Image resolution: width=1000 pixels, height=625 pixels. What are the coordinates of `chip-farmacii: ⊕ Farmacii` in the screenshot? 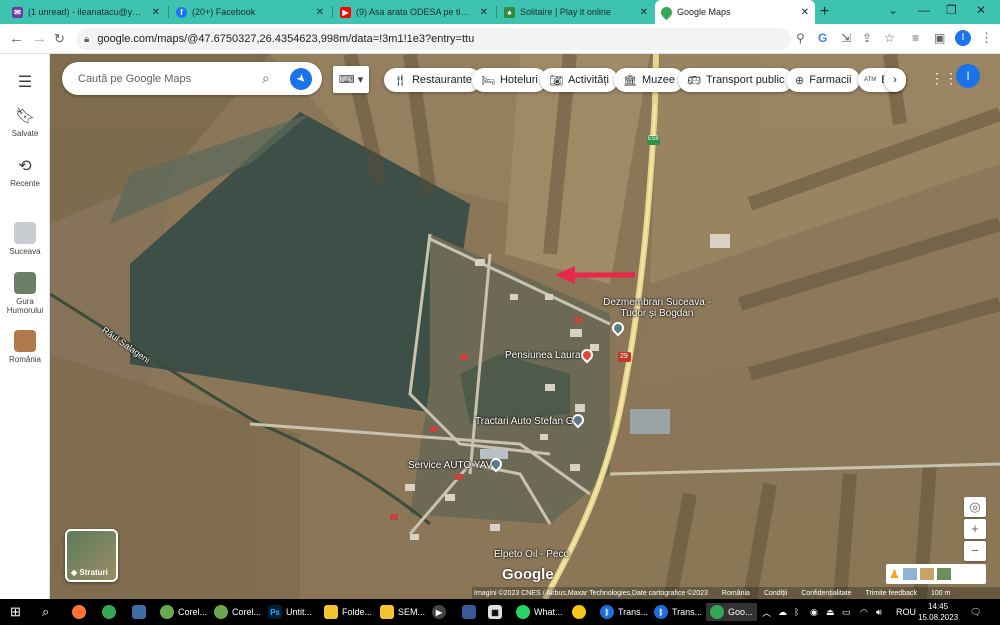 It's located at (823, 80).